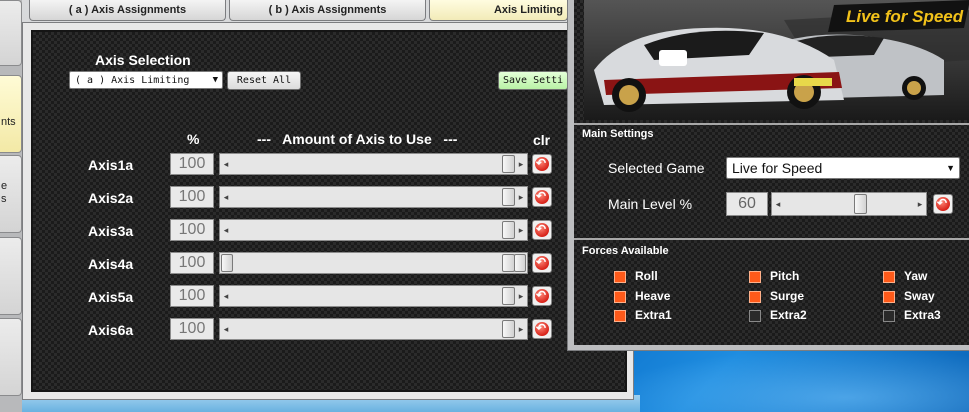 The image size is (969, 412). I want to click on left-window-tab-label: nts, so click(8, 122).